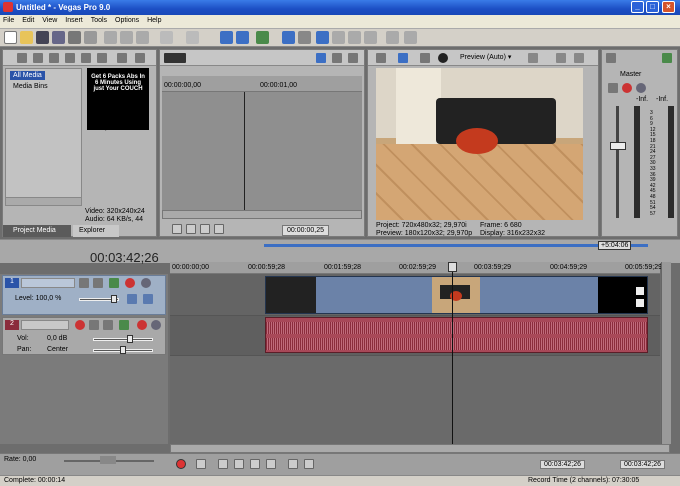  What do you see at coordinates (117, 127) in the screenshot?
I see `media-file-name: pres.avi` at bounding box center [117, 127].